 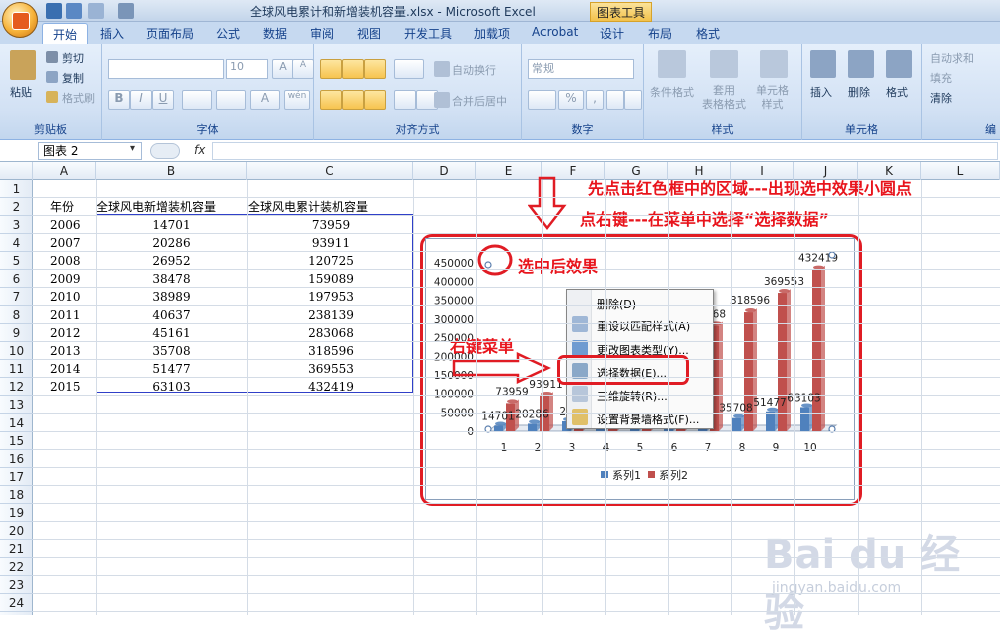 What do you see at coordinates (170, 33) in the screenshot?
I see `tab-page-layout: 页面布局` at bounding box center [170, 33].